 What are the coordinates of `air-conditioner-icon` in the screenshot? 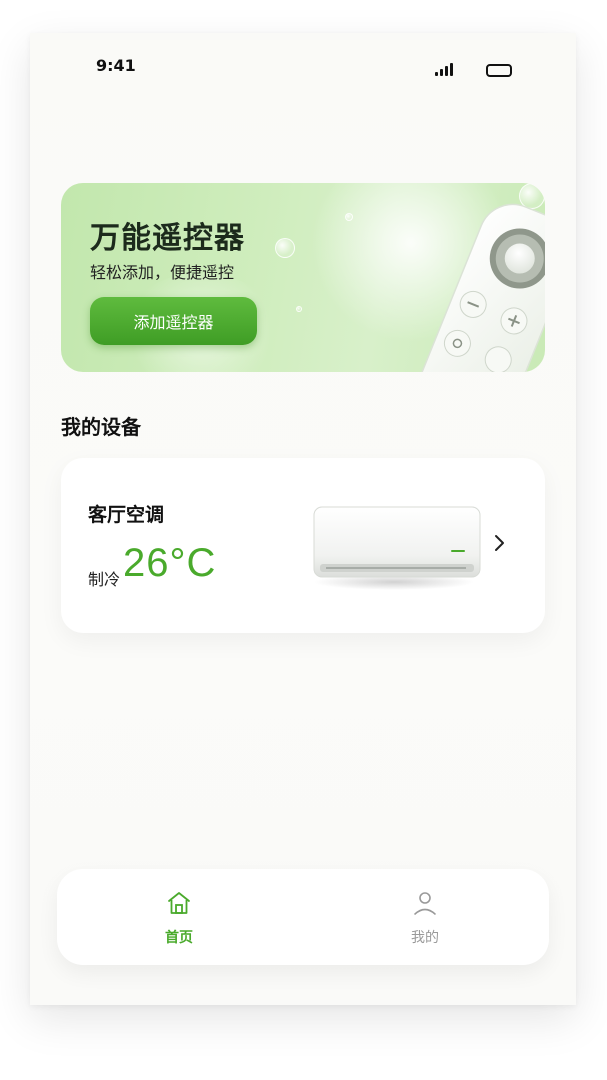 It's located at (394, 548).